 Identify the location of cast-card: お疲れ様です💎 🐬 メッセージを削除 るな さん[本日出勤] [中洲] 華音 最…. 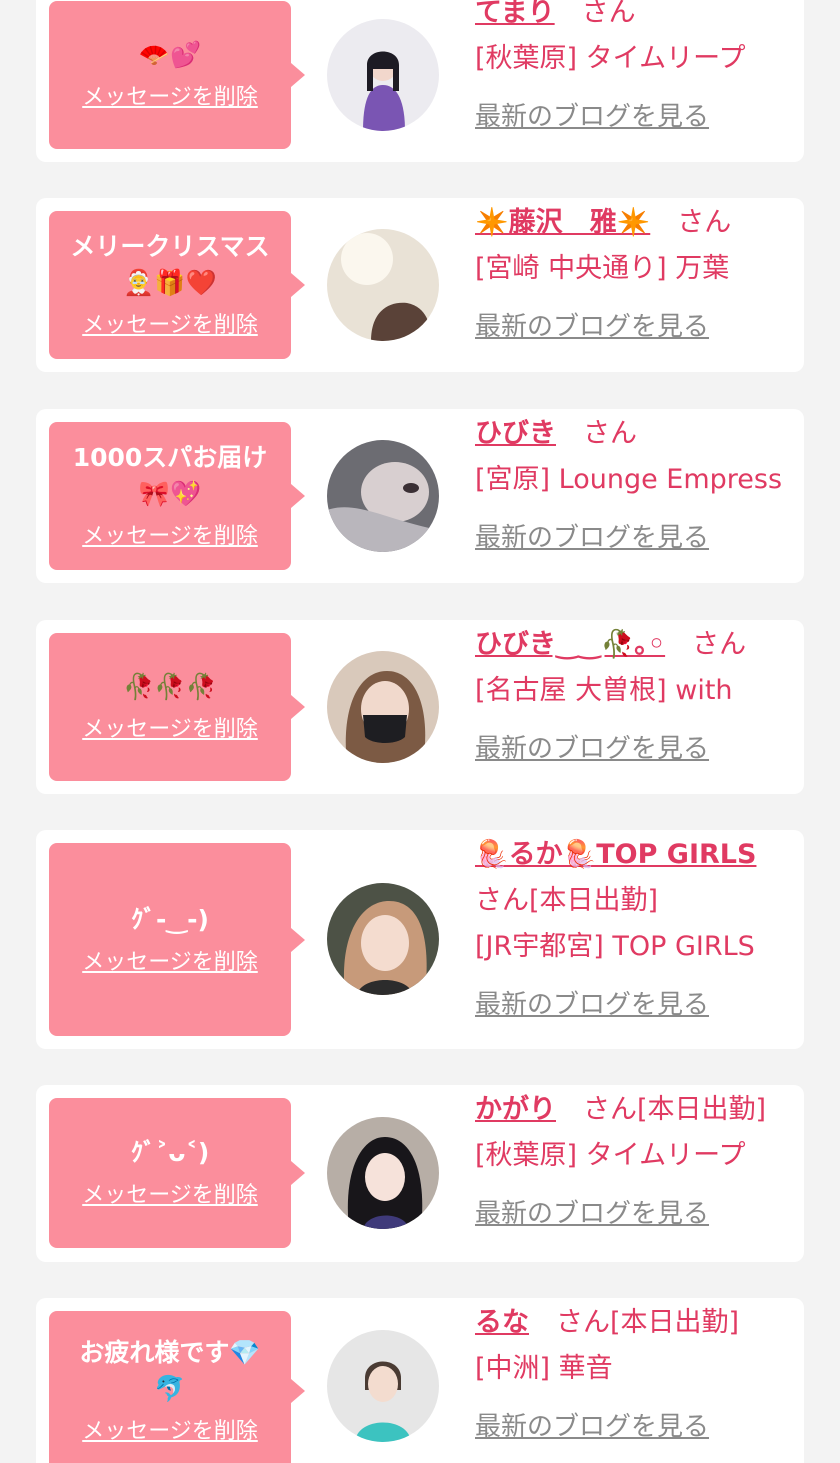
(420, 1380).